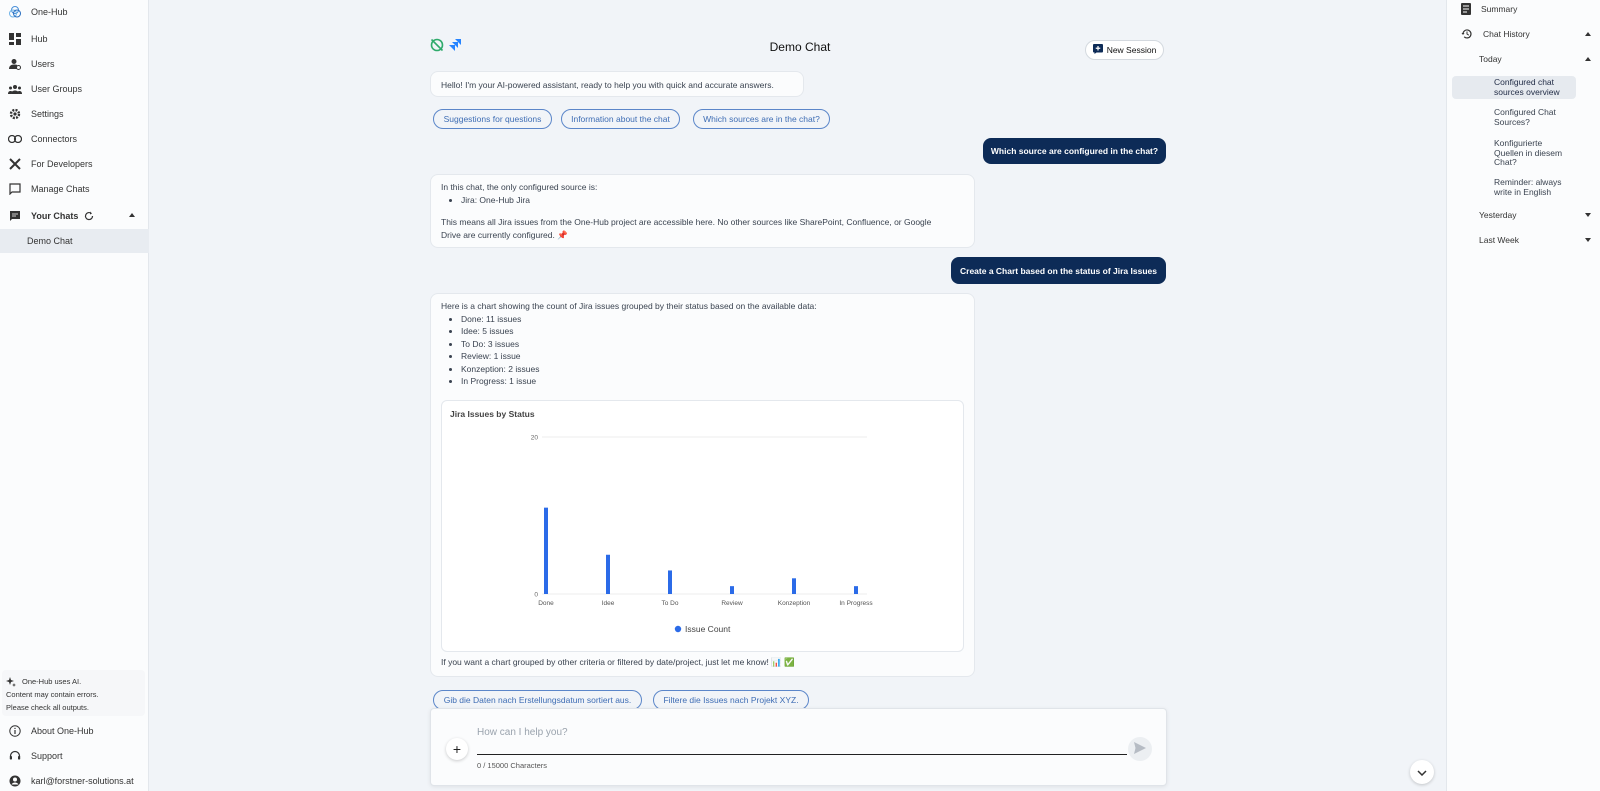 This screenshot has height=791, width=1600. I want to click on sidebar-item-user-groups: User Groups, so click(74, 89).